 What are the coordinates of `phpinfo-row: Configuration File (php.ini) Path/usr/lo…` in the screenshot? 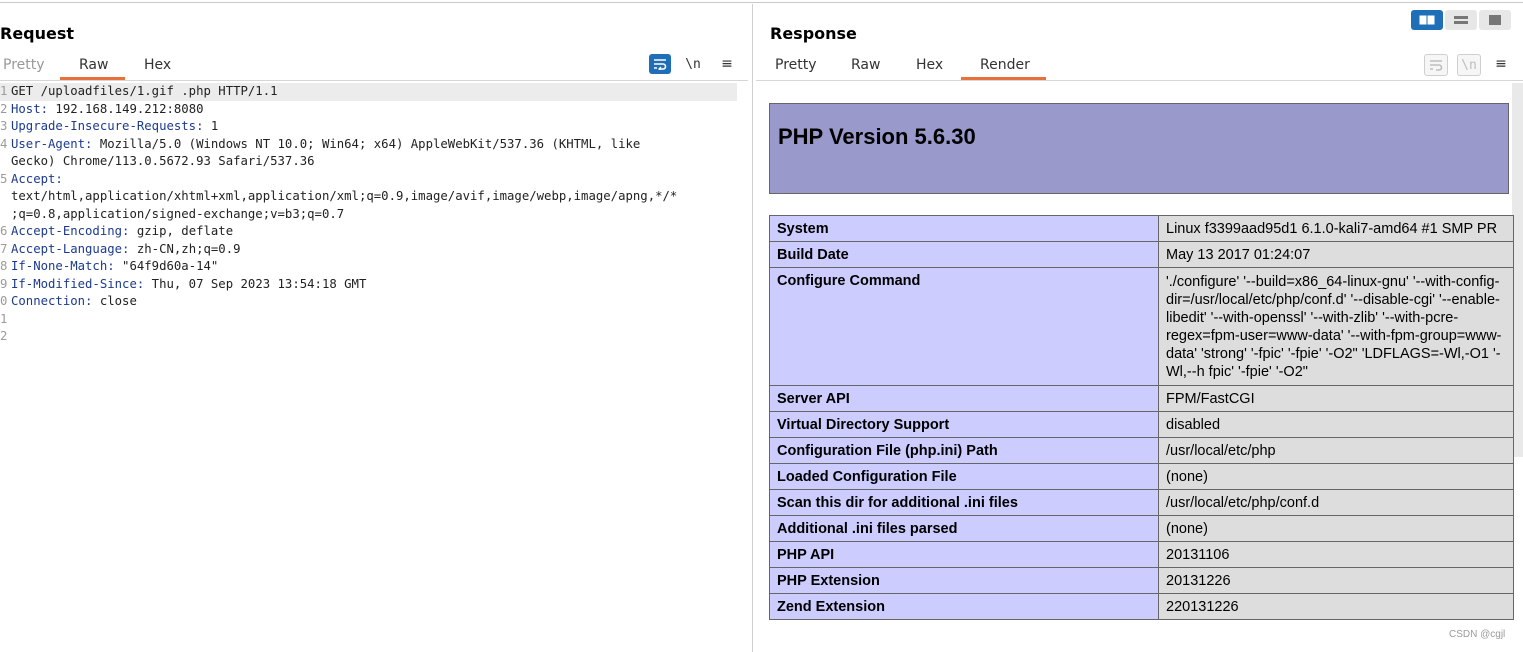 It's located at (1141, 450).